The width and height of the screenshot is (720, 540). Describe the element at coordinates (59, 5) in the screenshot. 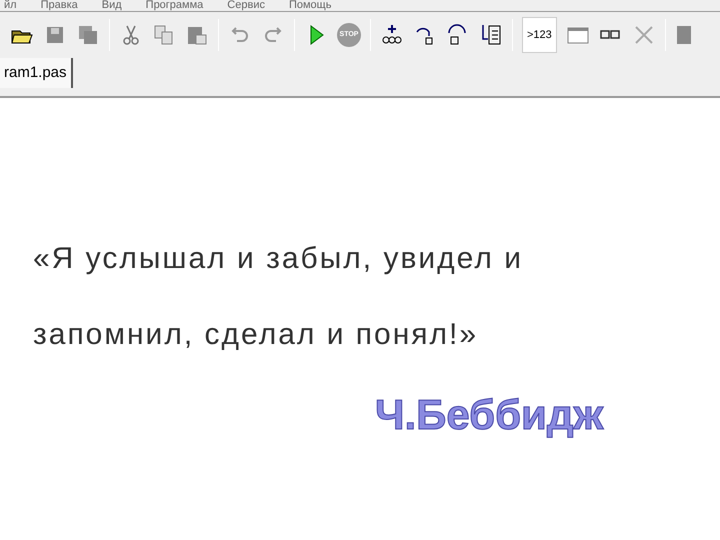

I see `menu-item: Правка` at that location.